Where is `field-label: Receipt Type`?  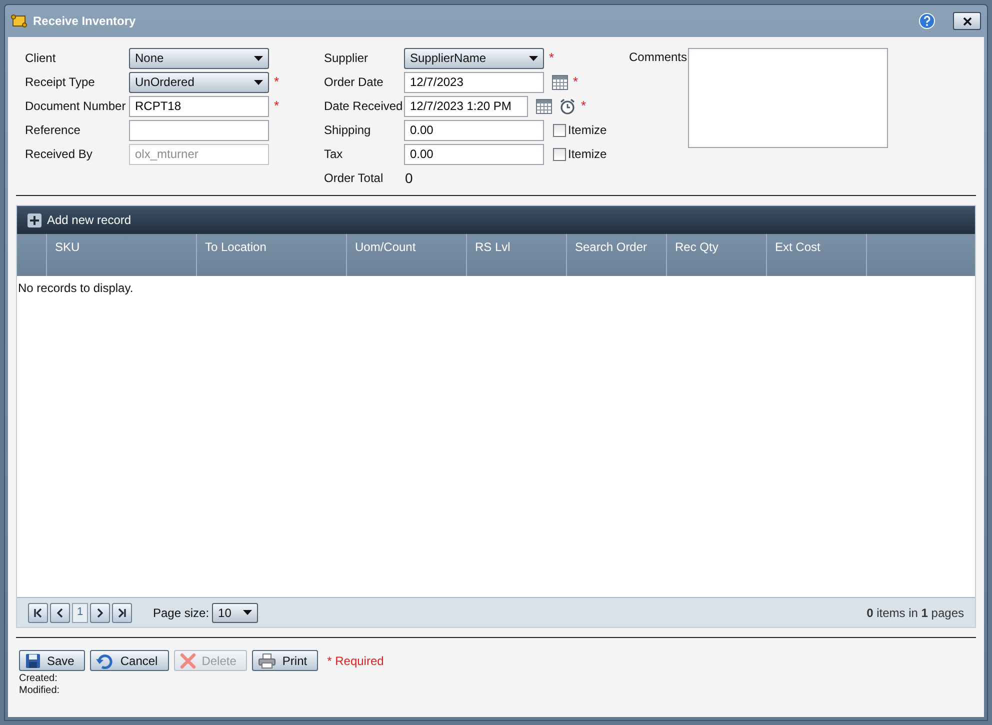
field-label: Receipt Type is located at coordinates (60, 82).